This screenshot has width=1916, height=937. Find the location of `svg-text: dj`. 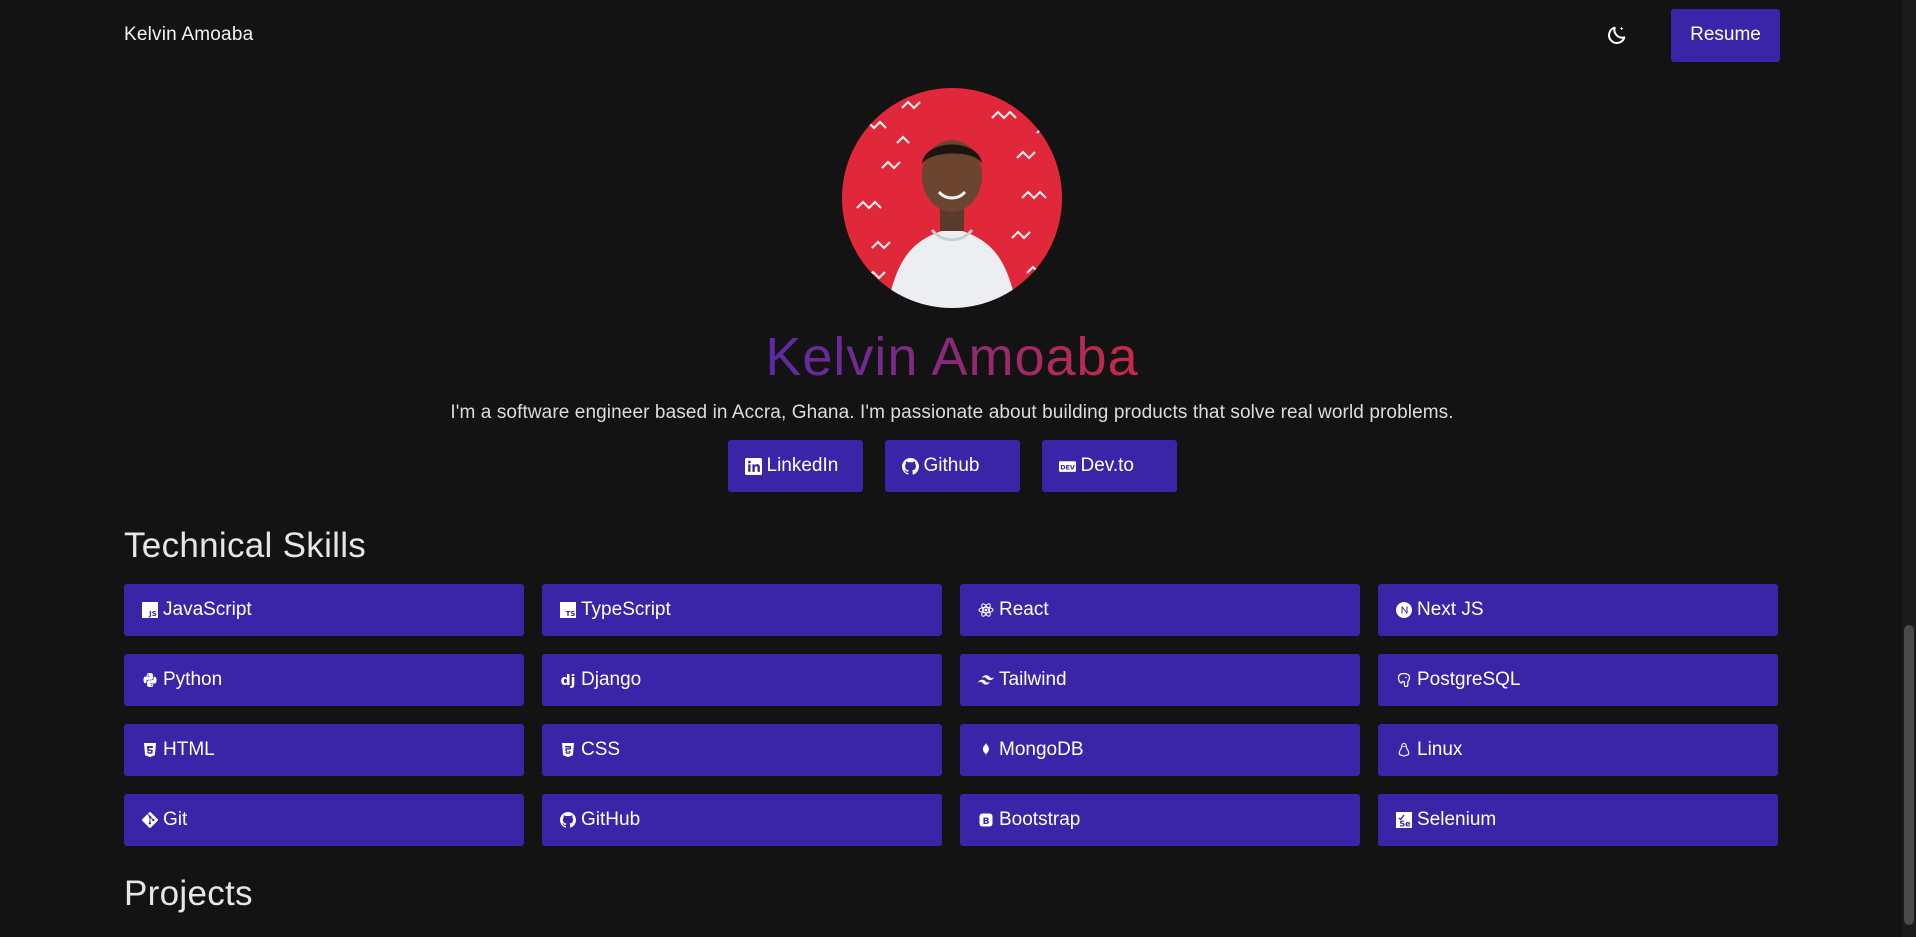

svg-text: dj is located at coordinates (568, 680).